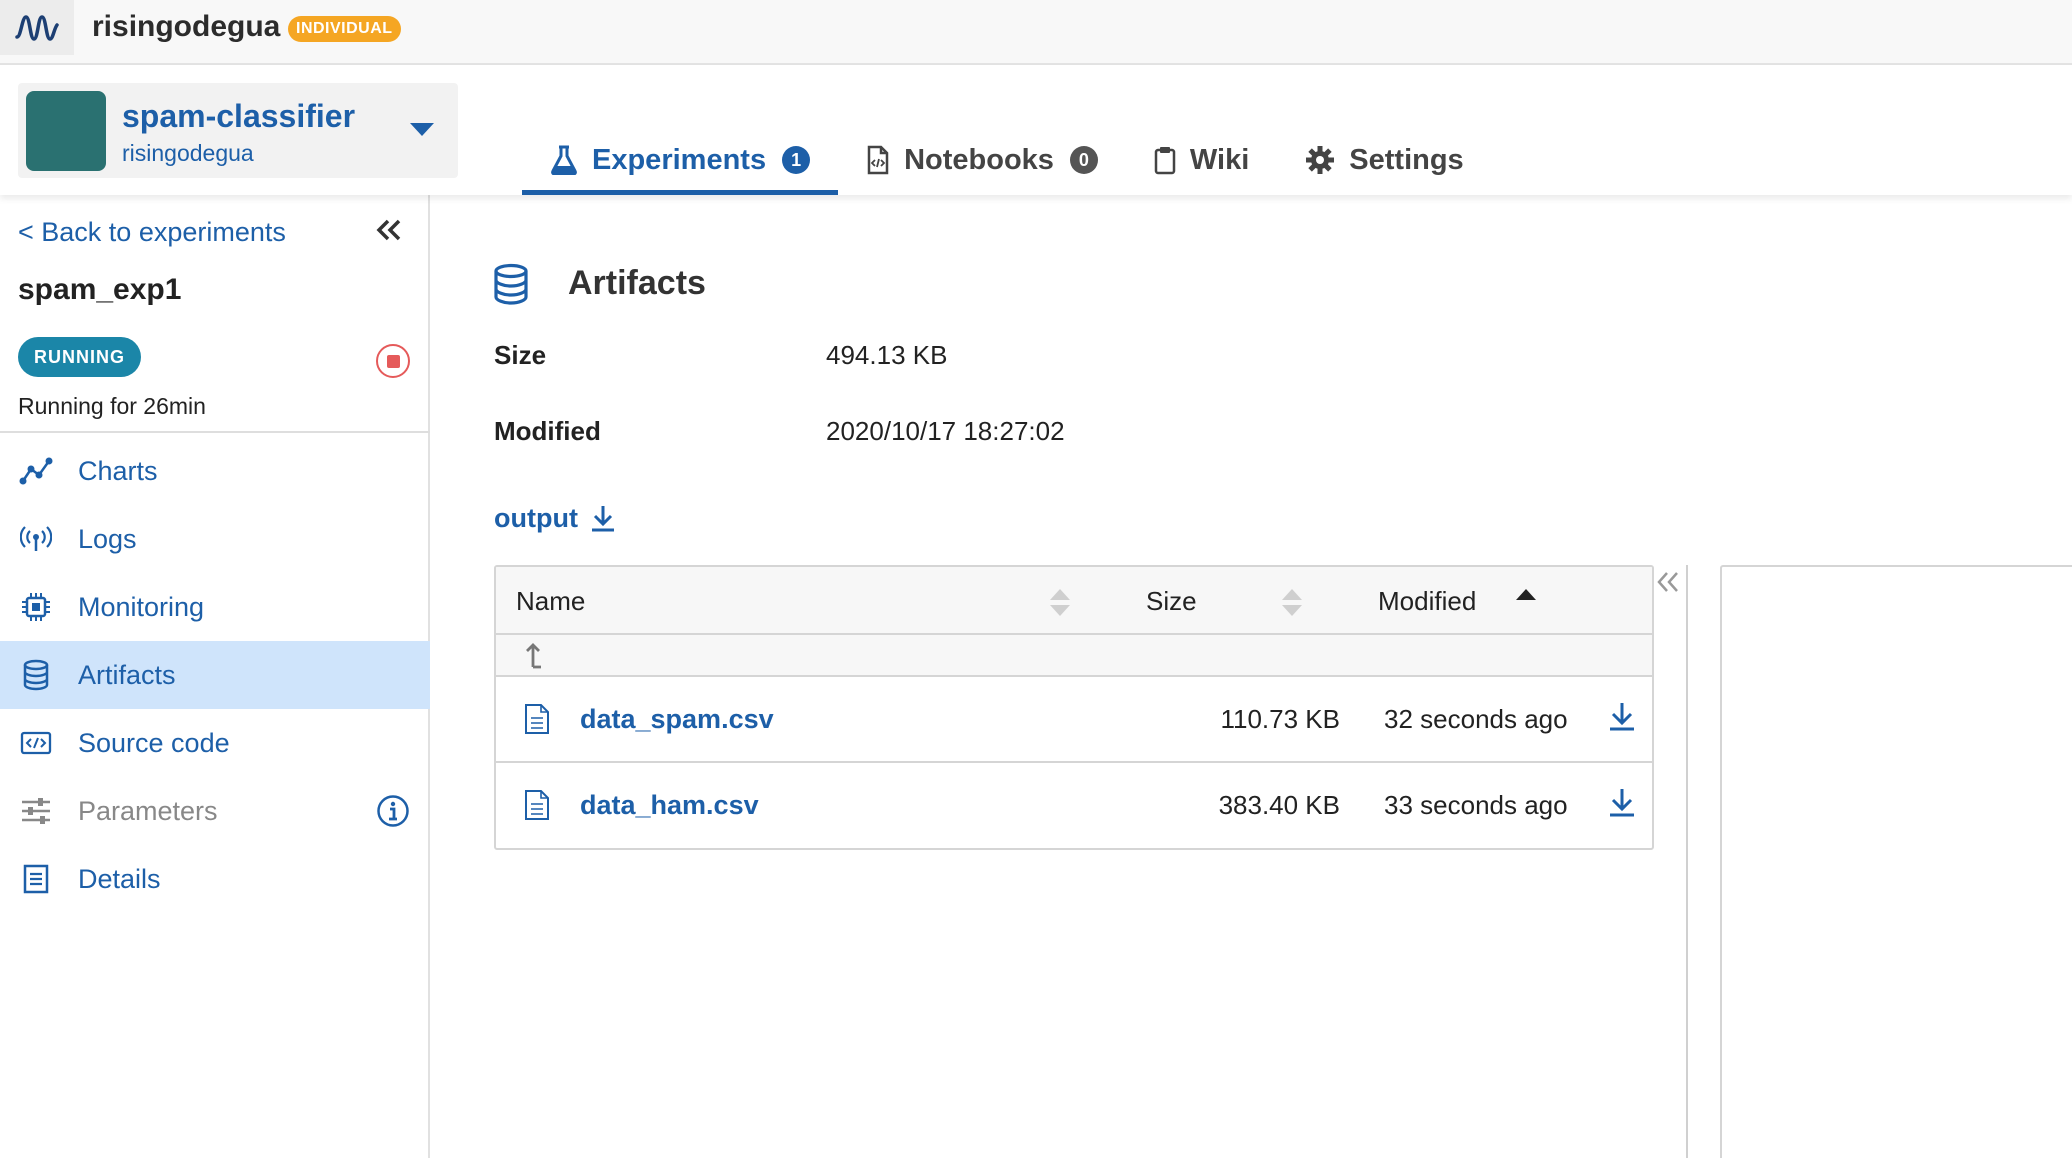 Image resolution: width=2072 pixels, height=1158 pixels. Describe the element at coordinates (186, 27) in the screenshot. I see `org-name: risingodegua` at that location.